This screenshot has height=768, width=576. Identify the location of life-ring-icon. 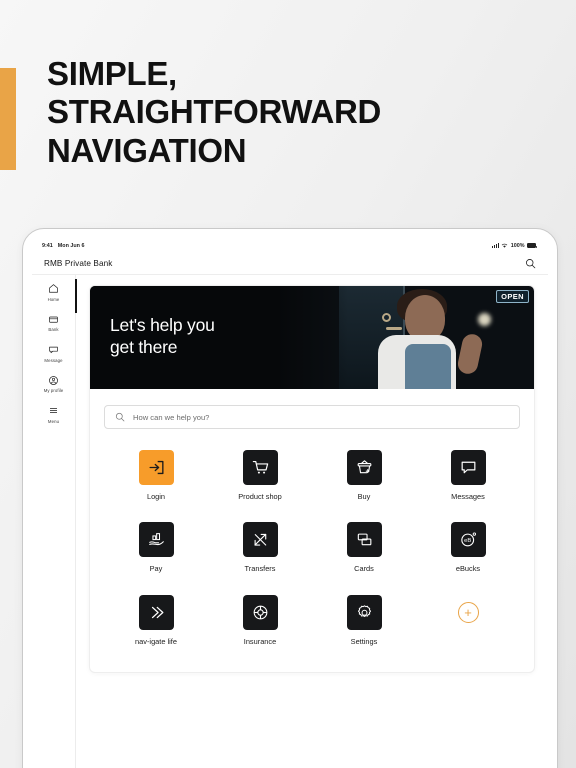
(260, 612).